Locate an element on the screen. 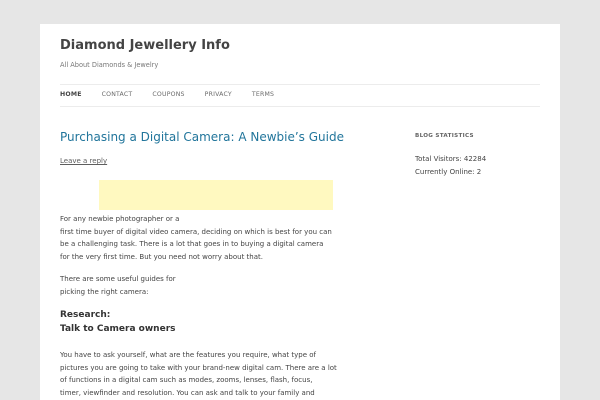  site-description: All About Diamonds & Jewelry is located at coordinates (109, 65).